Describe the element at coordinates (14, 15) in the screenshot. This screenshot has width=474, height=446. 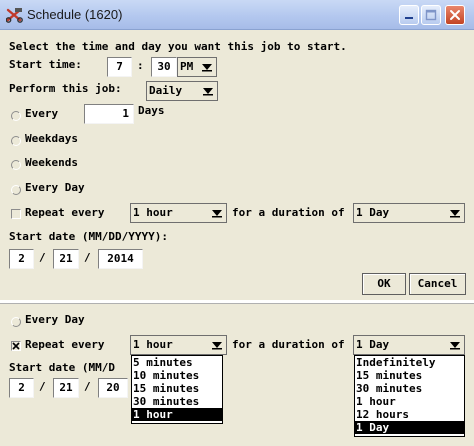
I see `app-icon` at that location.